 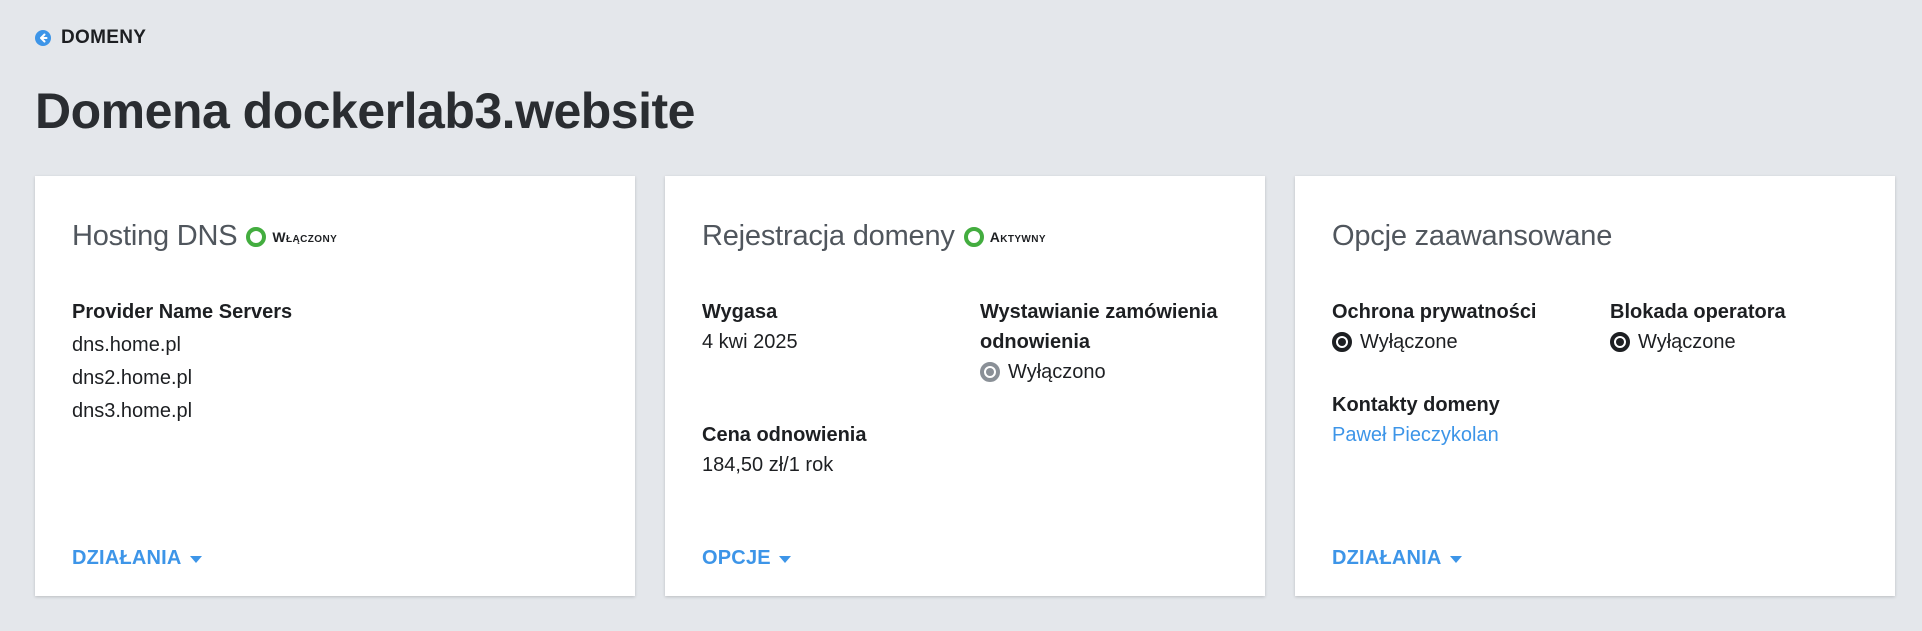 What do you see at coordinates (182, 312) in the screenshot?
I see `nameservers-label: Provider Name Servers` at bounding box center [182, 312].